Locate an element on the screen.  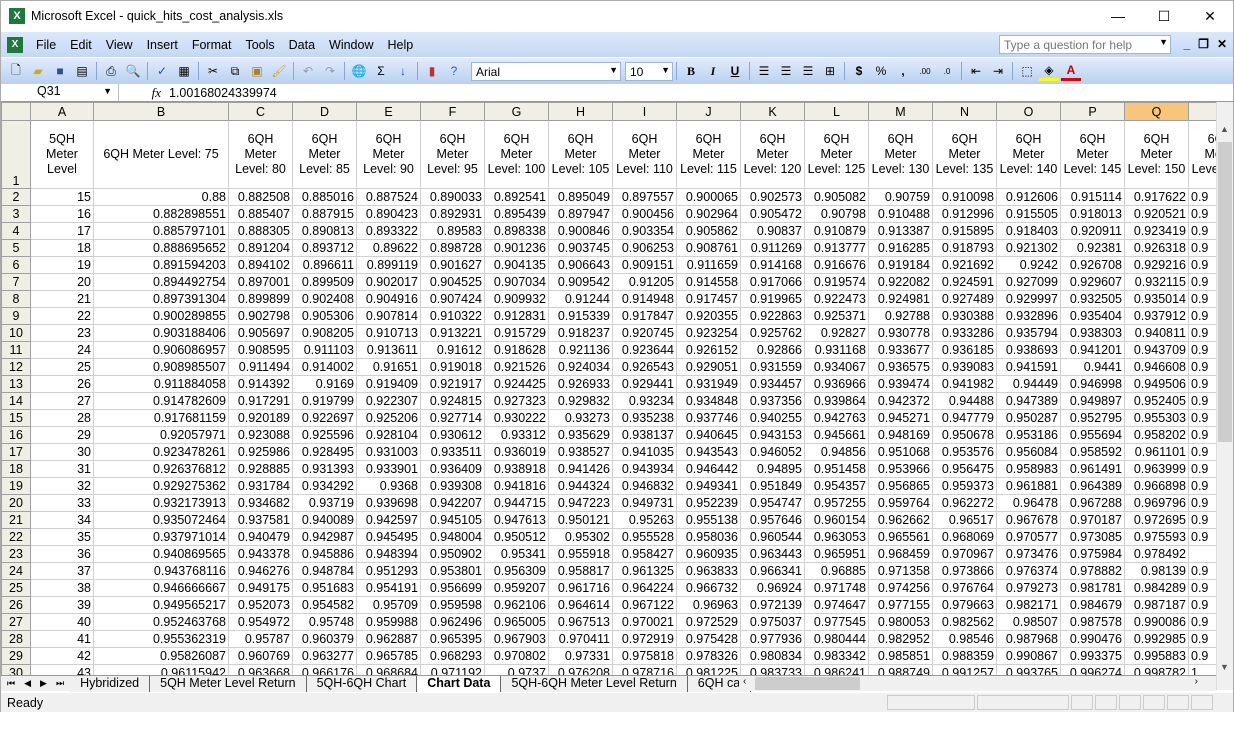
cell-N14: 0.94488 is located at coordinates (964, 401).